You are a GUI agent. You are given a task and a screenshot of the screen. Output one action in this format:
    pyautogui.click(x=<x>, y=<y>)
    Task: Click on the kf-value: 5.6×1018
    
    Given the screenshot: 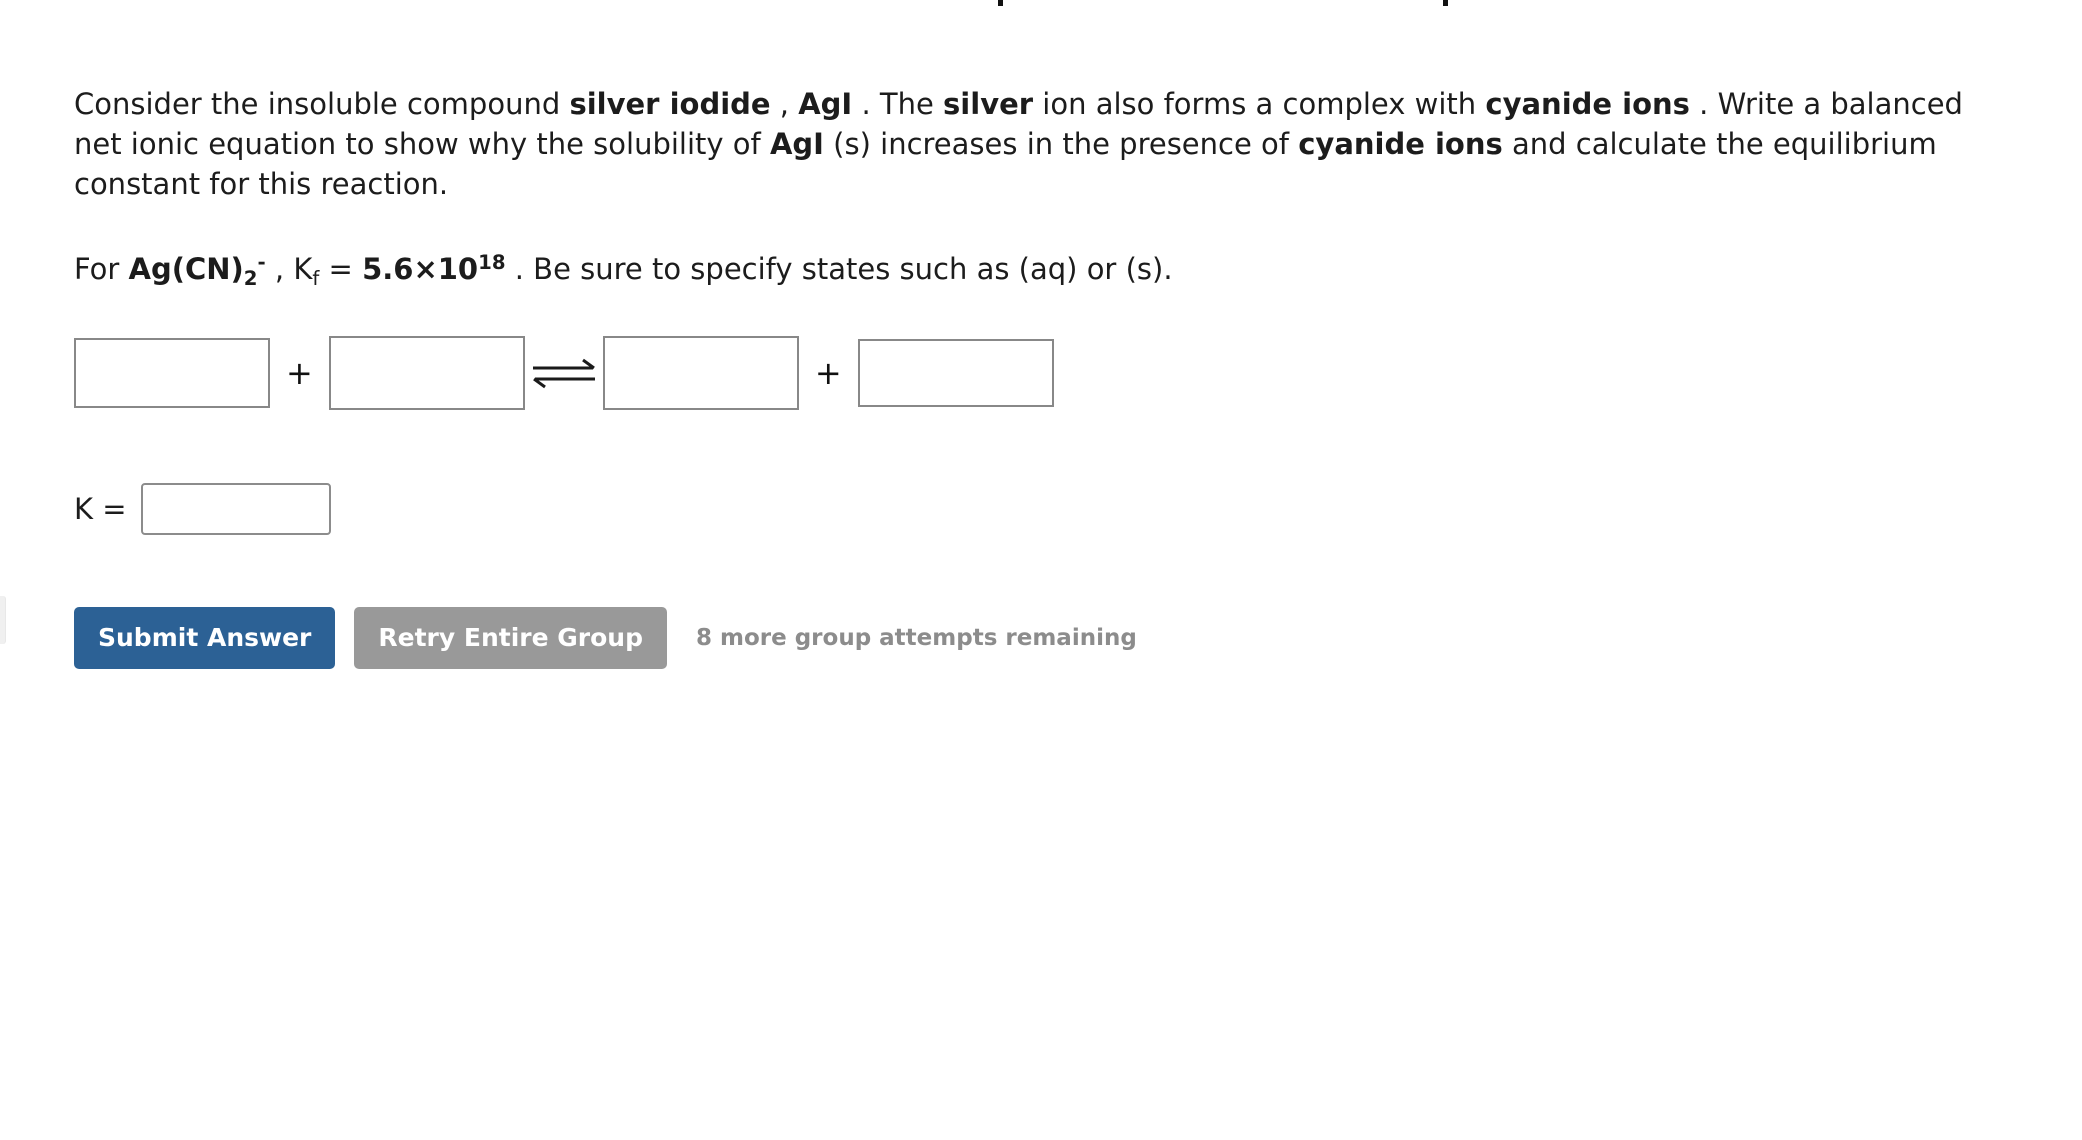 What is the action you would take?
    pyautogui.click(x=433, y=269)
    